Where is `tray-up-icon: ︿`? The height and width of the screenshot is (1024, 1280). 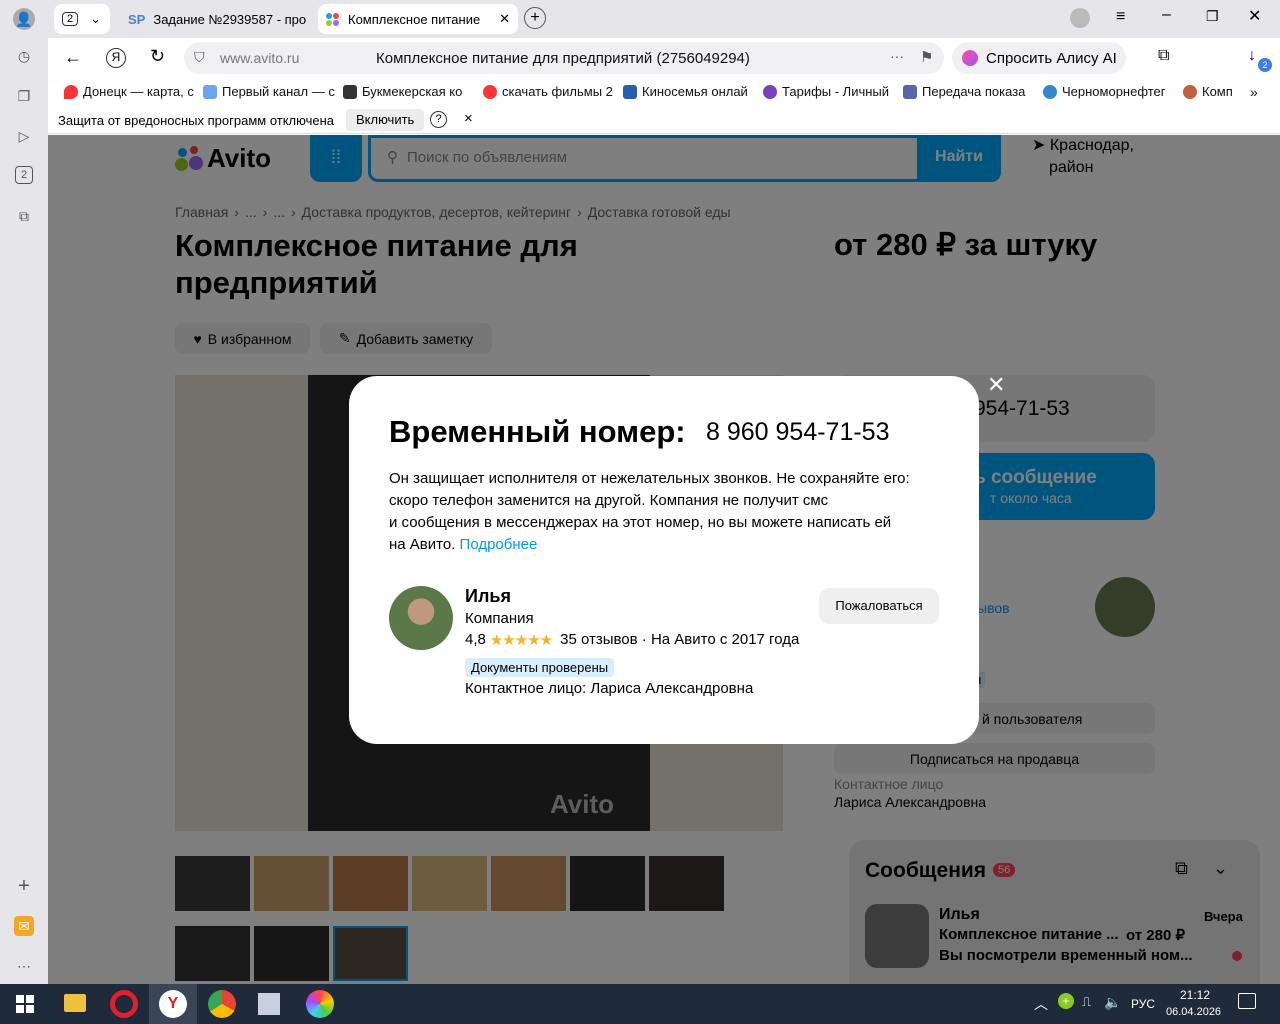 tray-up-icon: ︿ is located at coordinates (1041, 1004).